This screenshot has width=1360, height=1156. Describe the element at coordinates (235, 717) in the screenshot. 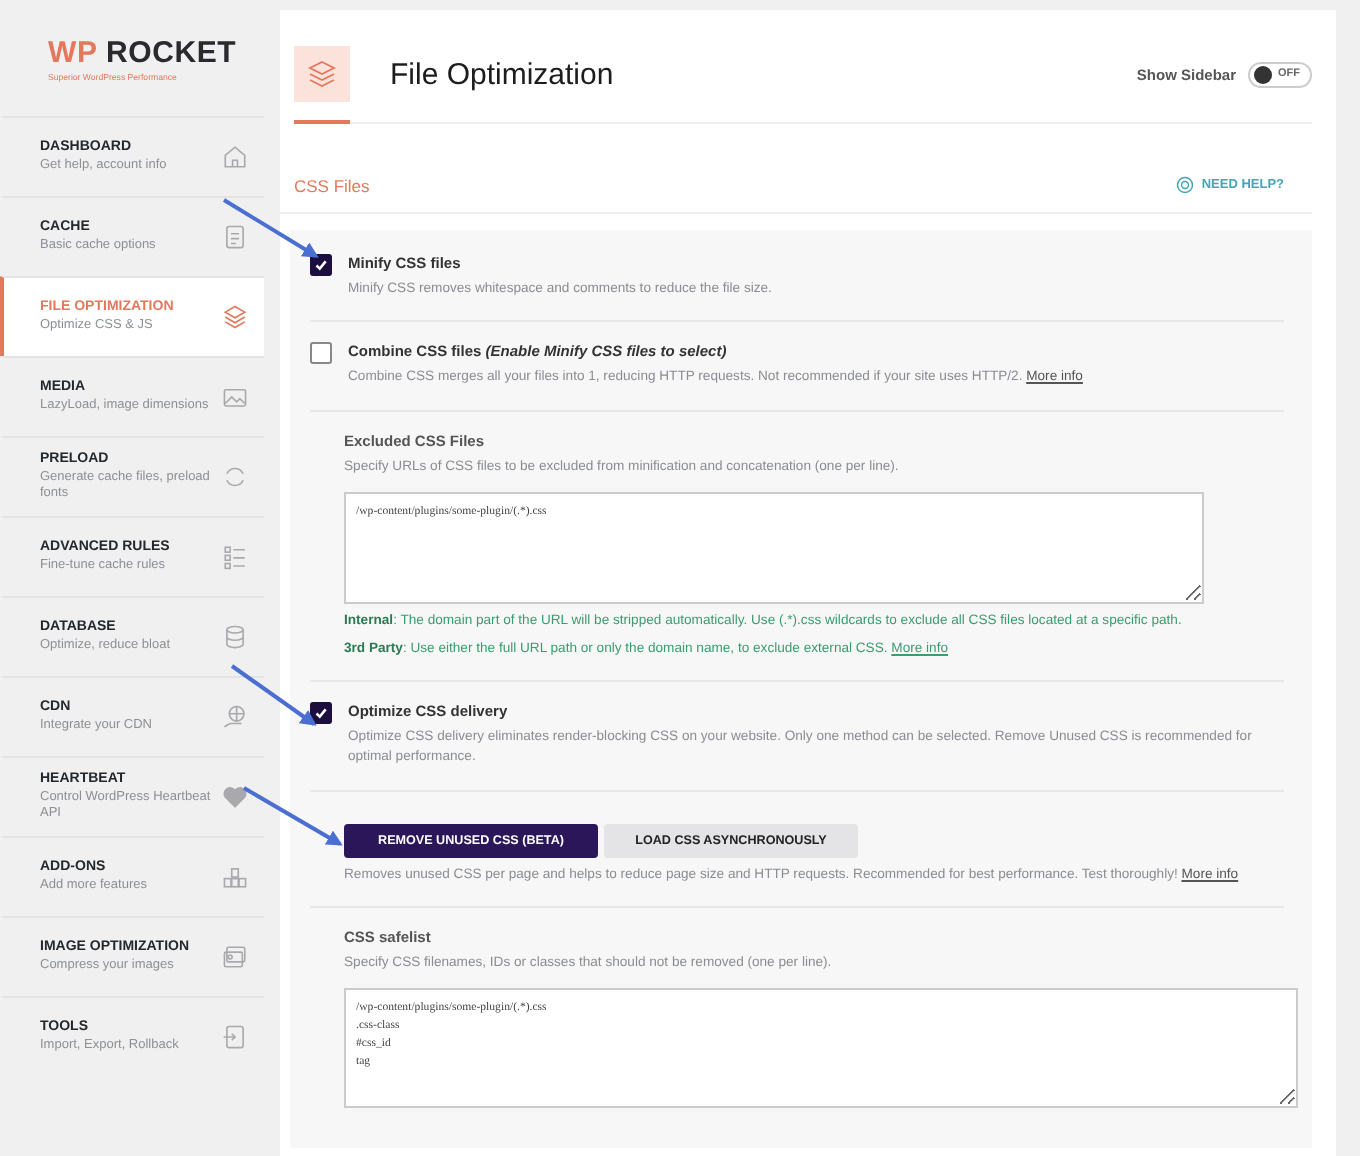

I see `globe-icon` at that location.